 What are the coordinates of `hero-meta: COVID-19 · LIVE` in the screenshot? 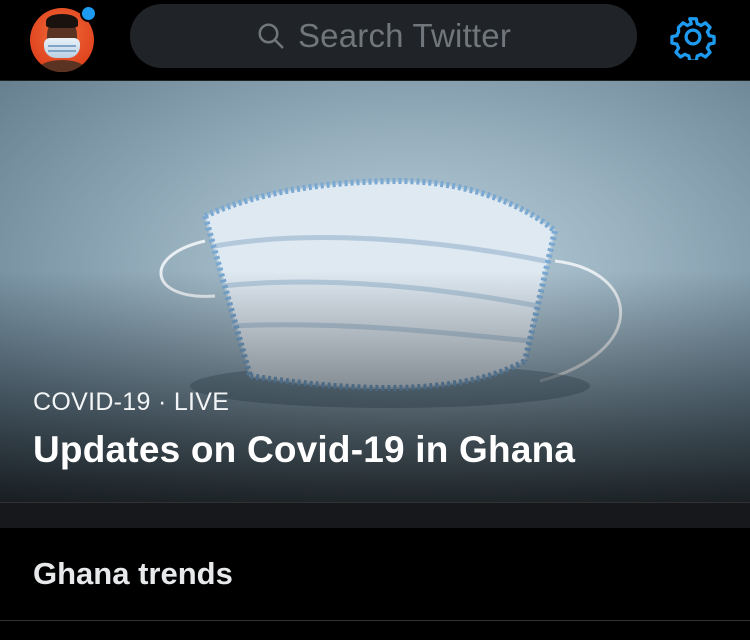 It's located at (131, 402).